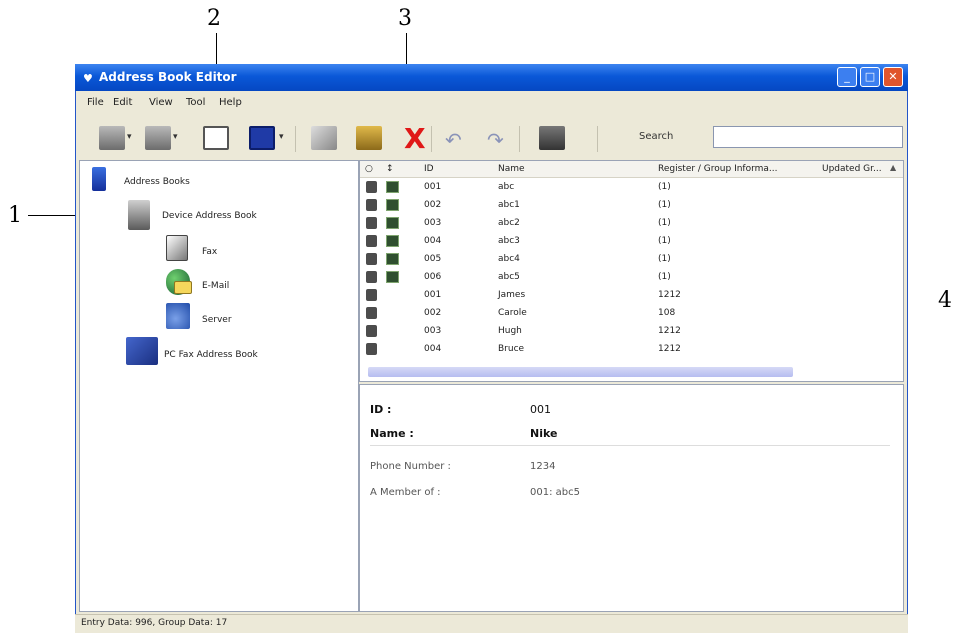 The image size is (955, 635). What do you see at coordinates (625, 205) in the screenshot?
I see `table-row: 002 abc1 (1)` at bounding box center [625, 205].